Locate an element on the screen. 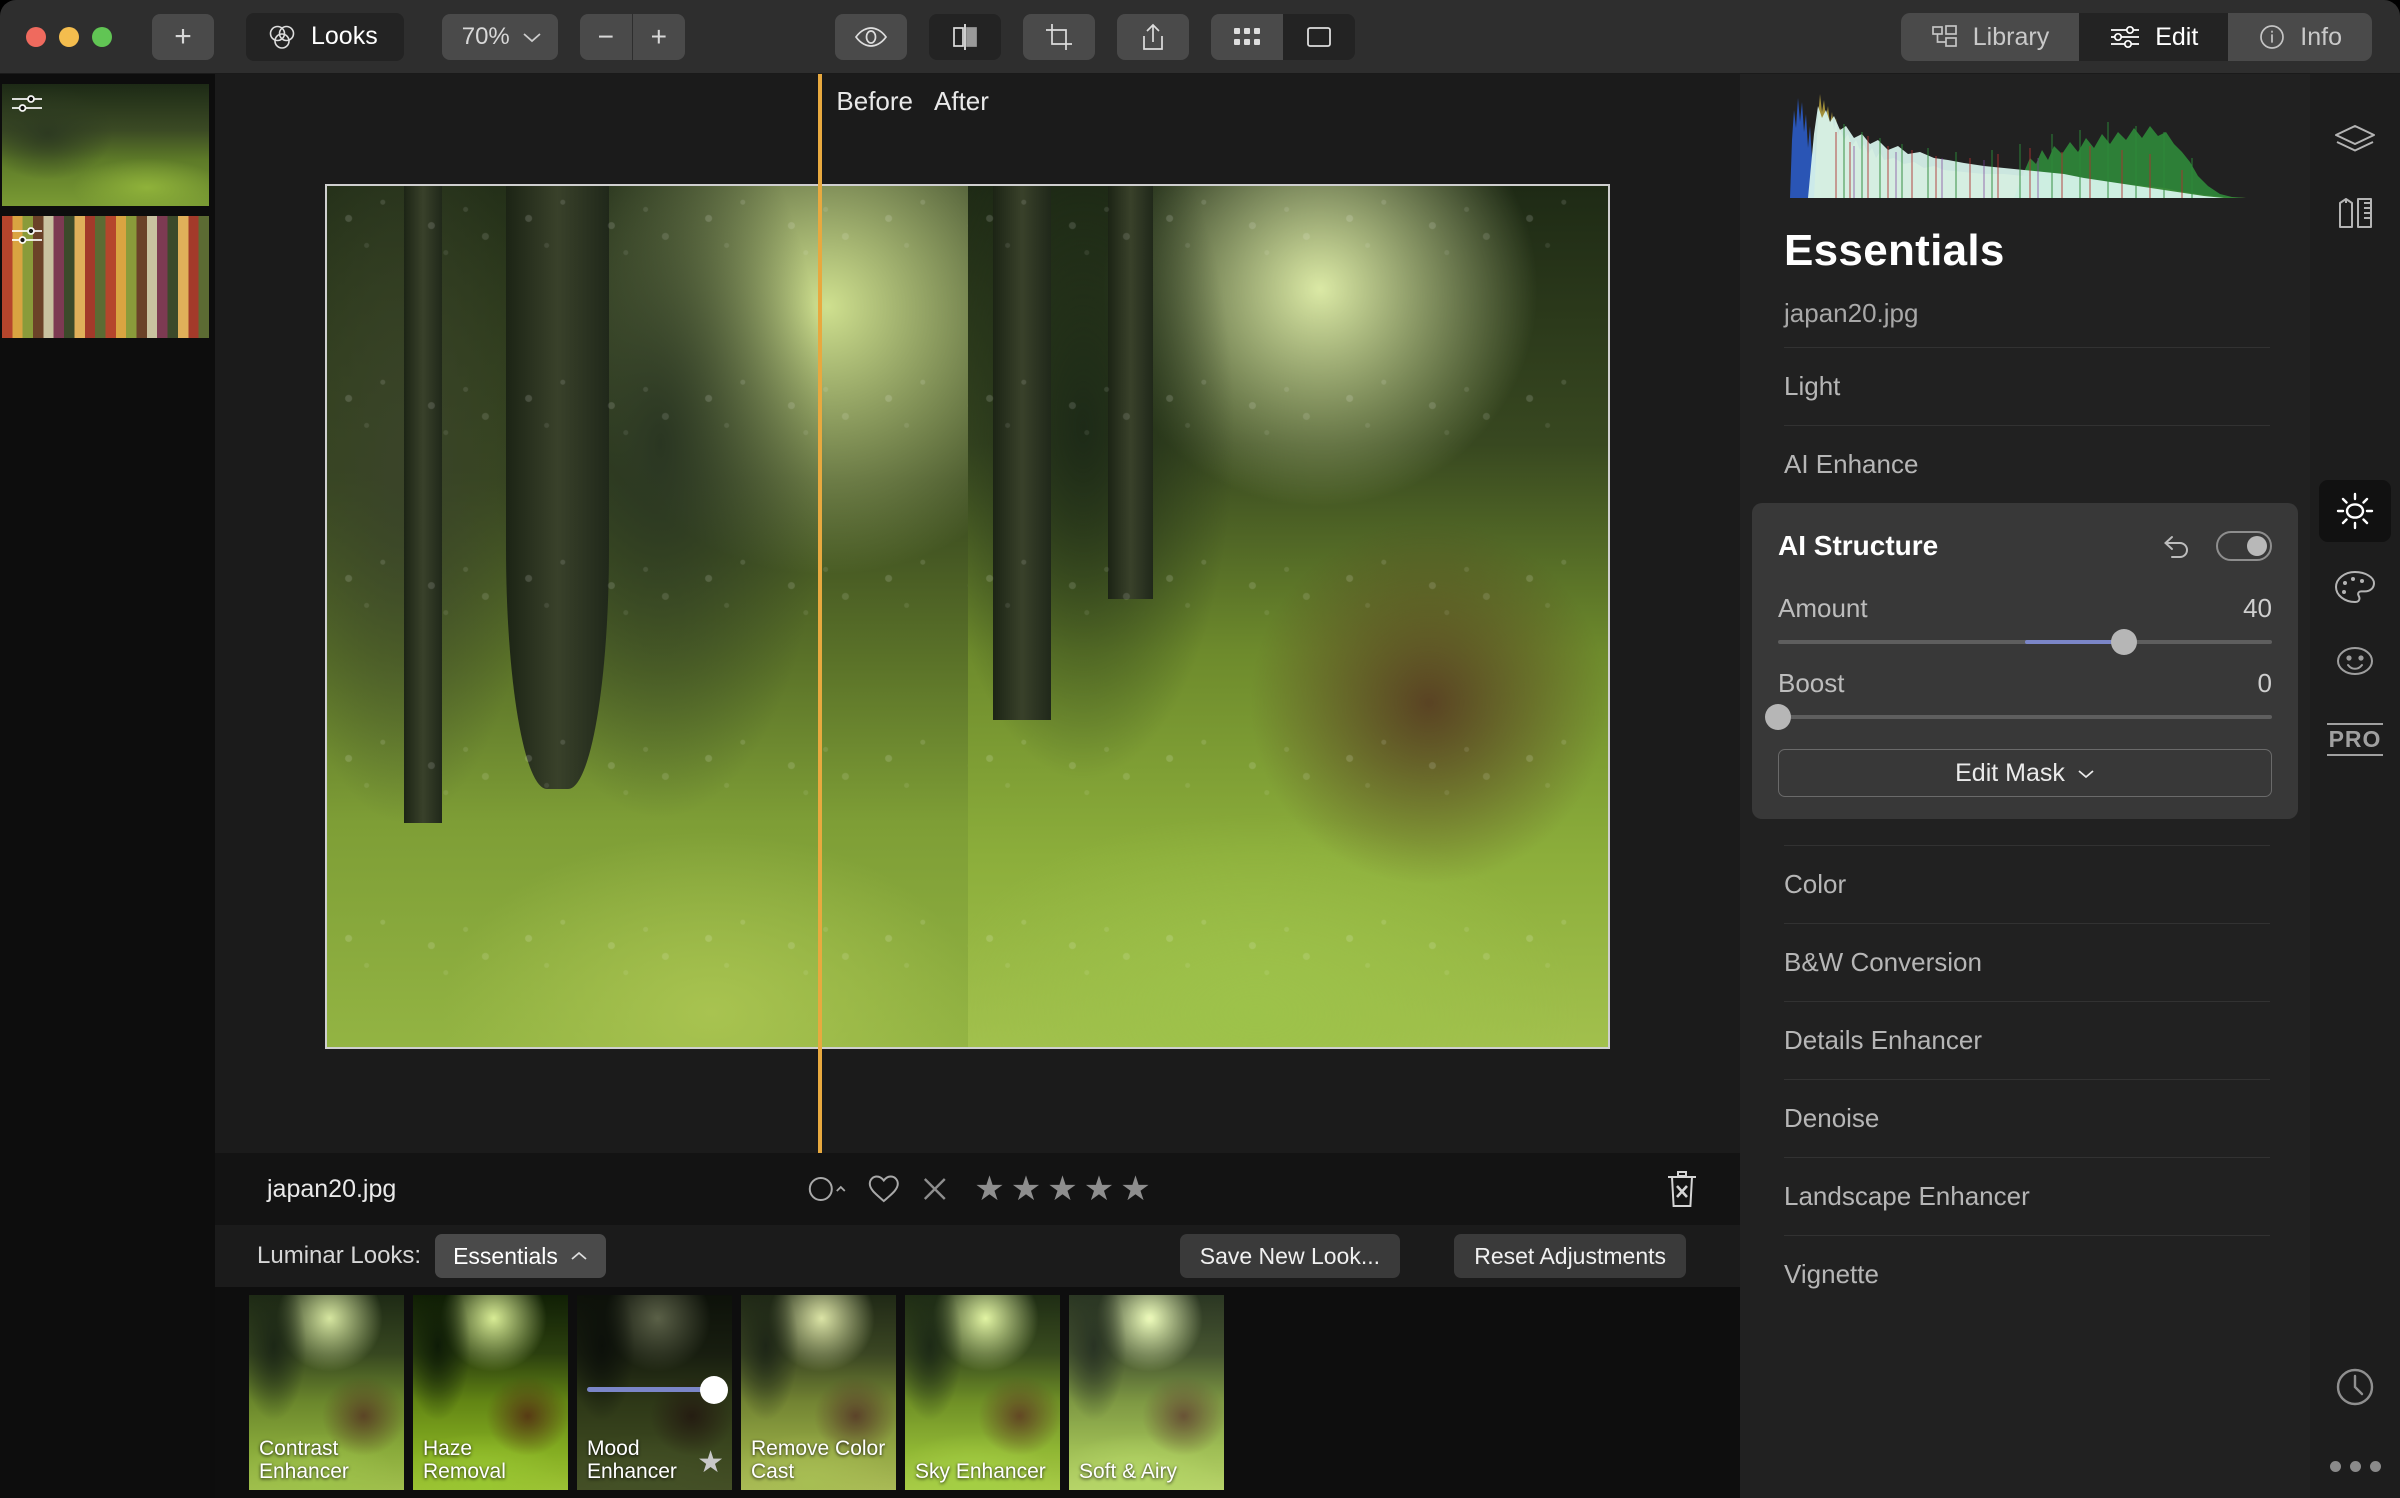 The width and height of the screenshot is (2400, 1498). look-name: Remove Color Cast is located at coordinates (818, 1460).